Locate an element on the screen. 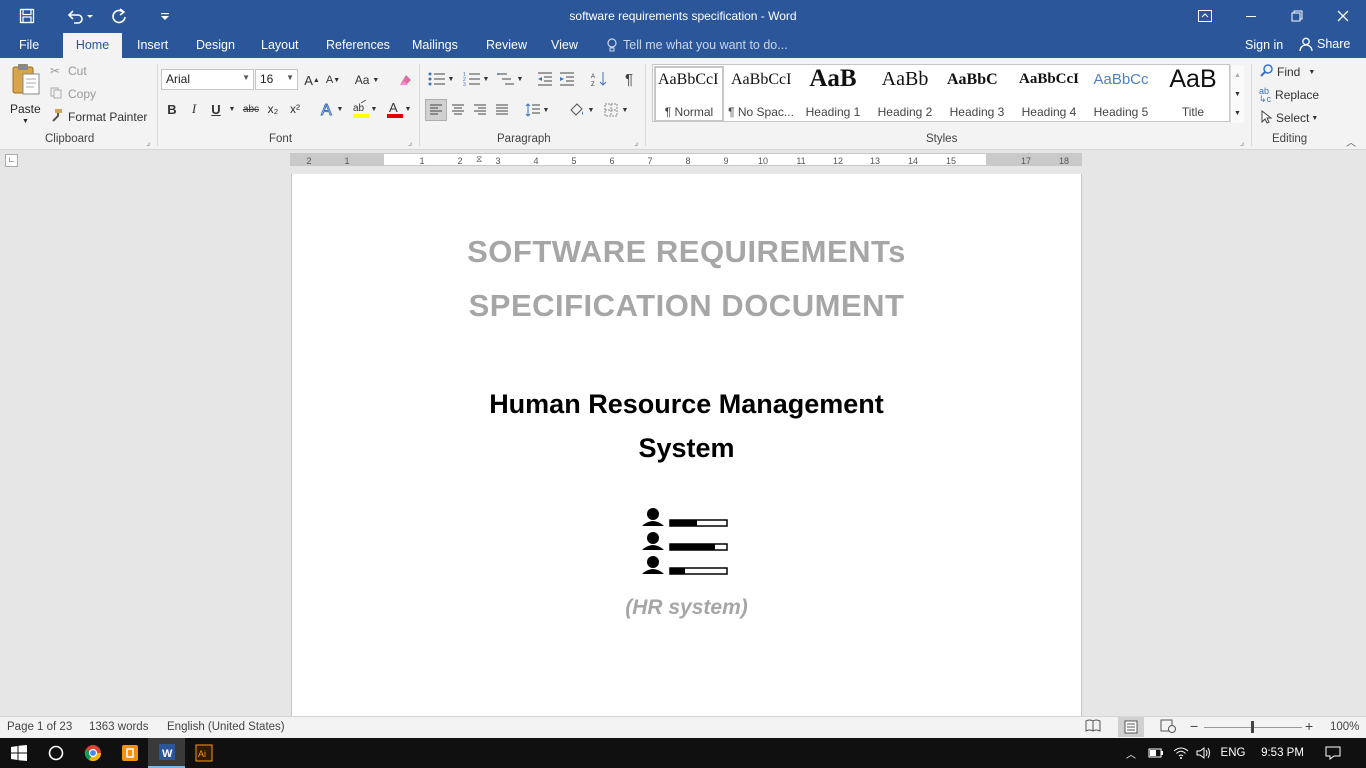  sort-icon: AZ is located at coordinates (599, 79).